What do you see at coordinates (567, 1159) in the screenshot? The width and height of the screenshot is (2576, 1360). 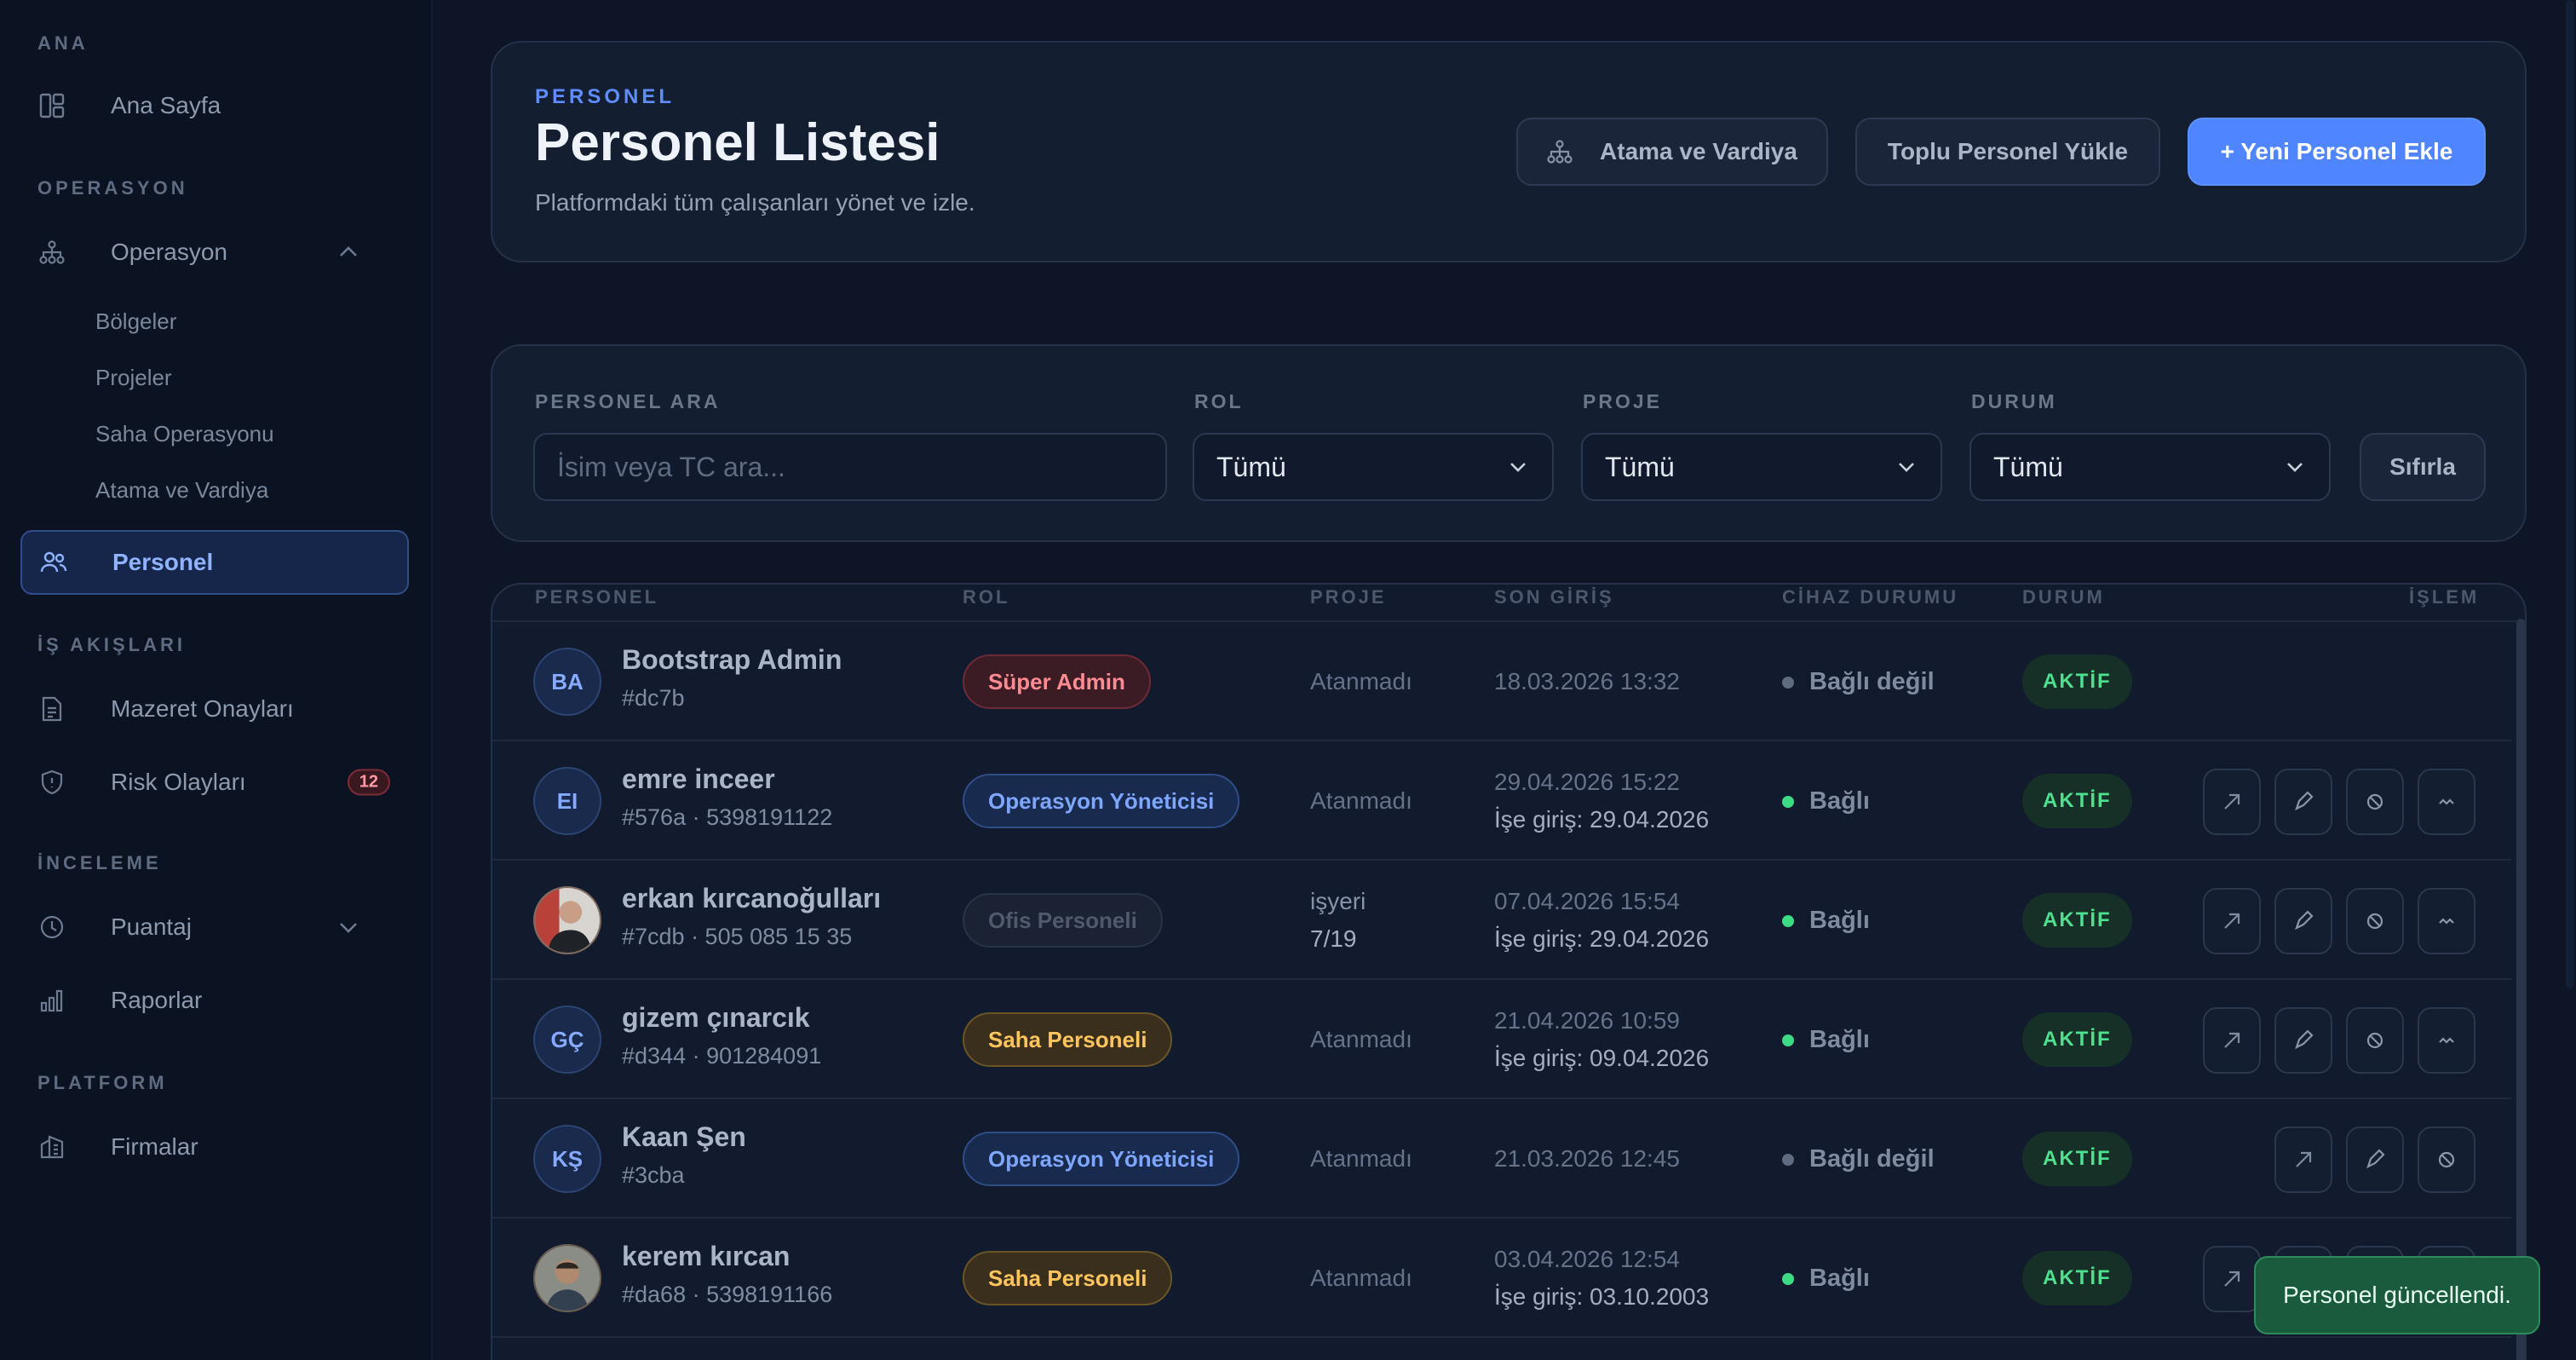 I see `avatar: KŞ` at bounding box center [567, 1159].